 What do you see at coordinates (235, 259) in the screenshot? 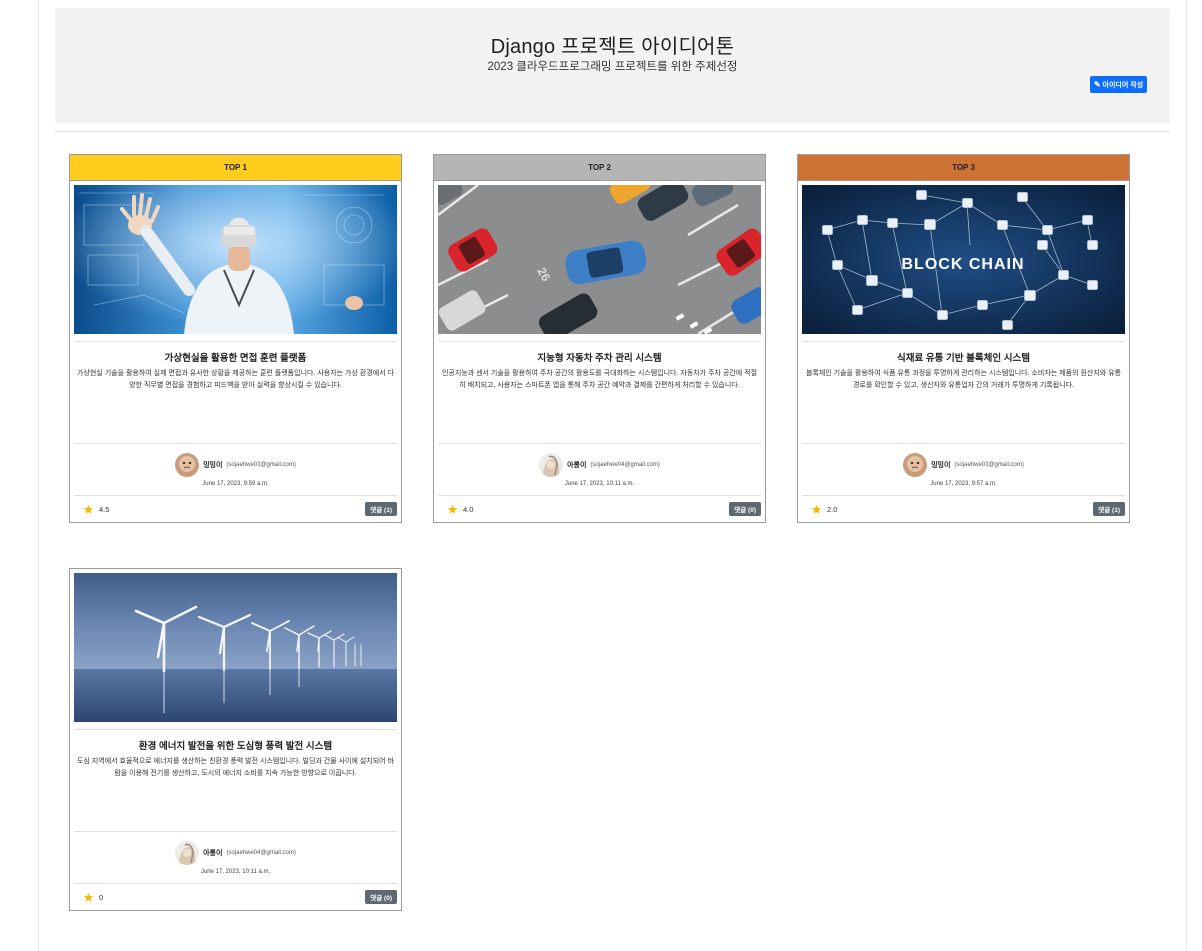
I see `vr-doctor-image` at bounding box center [235, 259].